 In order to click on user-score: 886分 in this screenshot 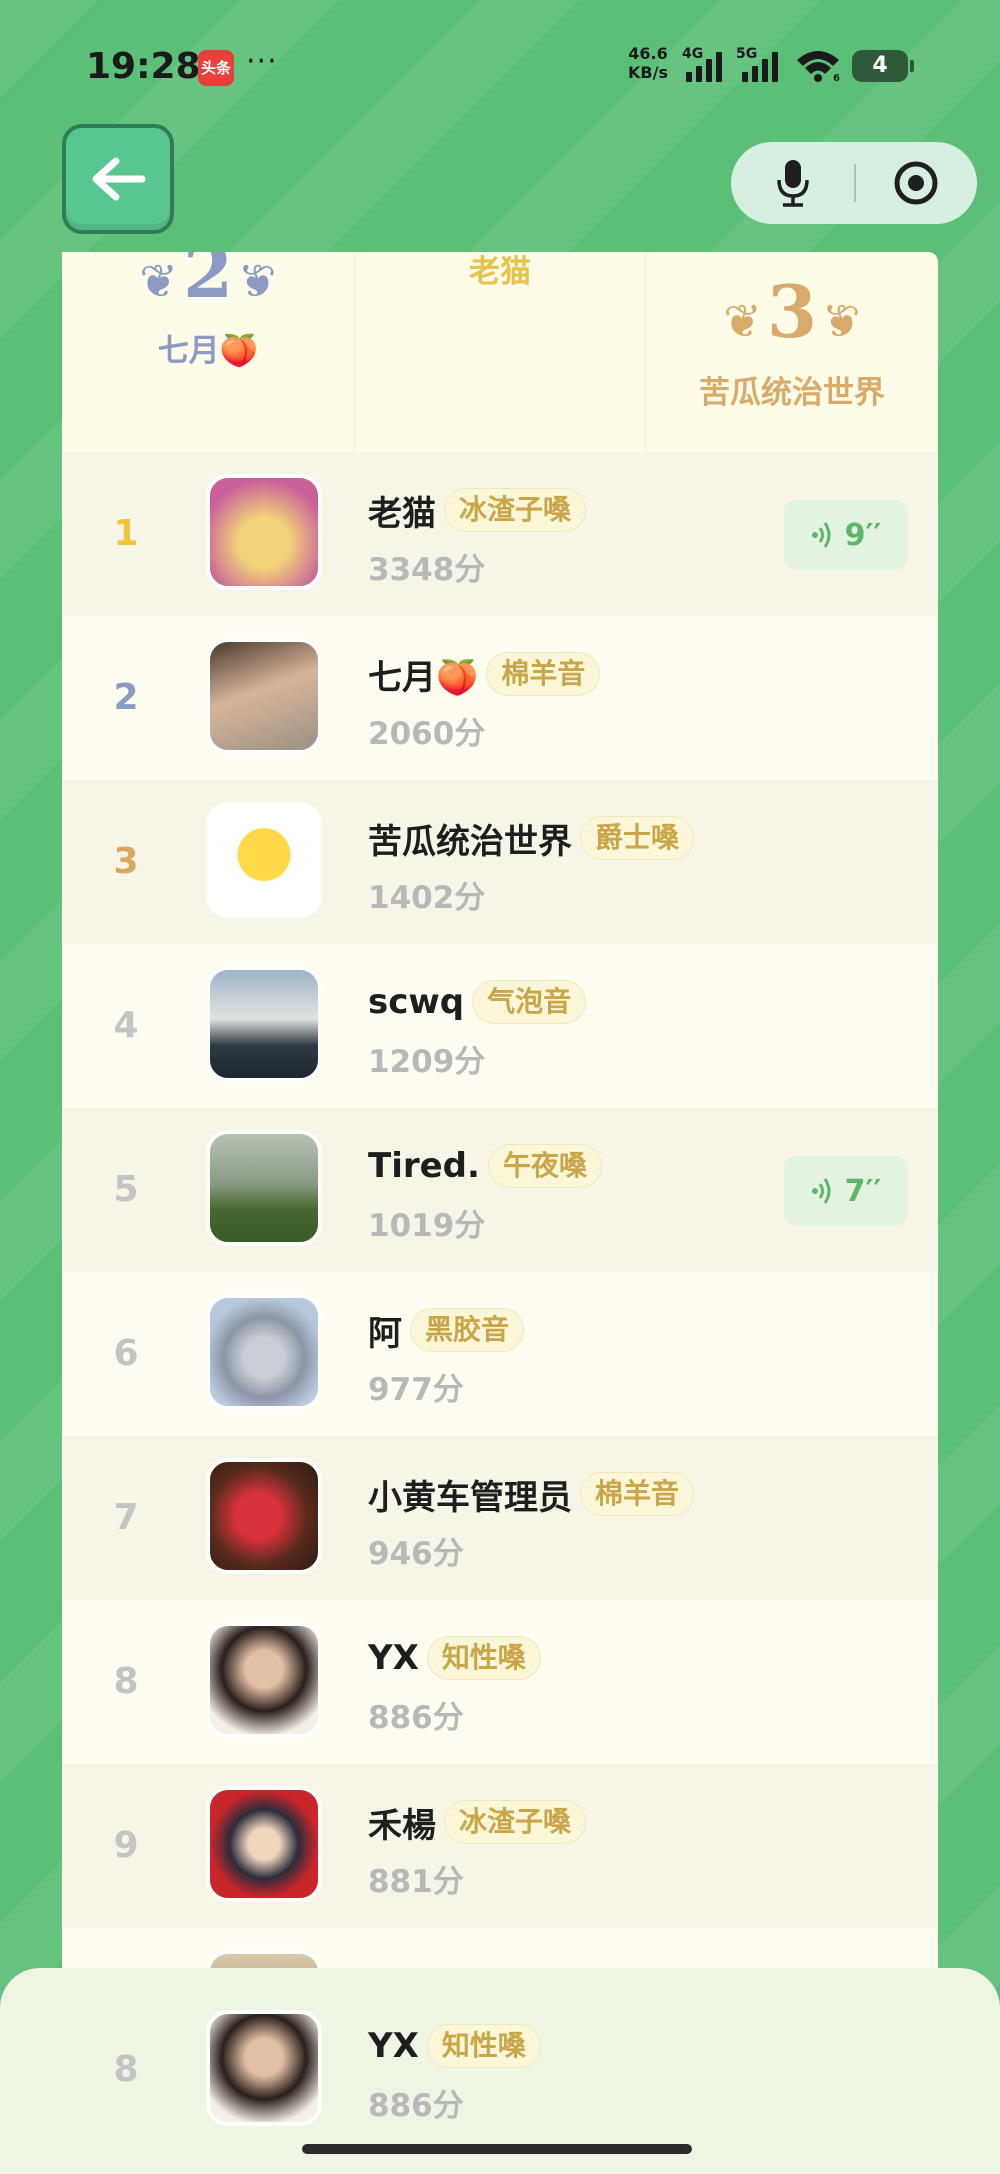, I will do `click(416, 1718)`.